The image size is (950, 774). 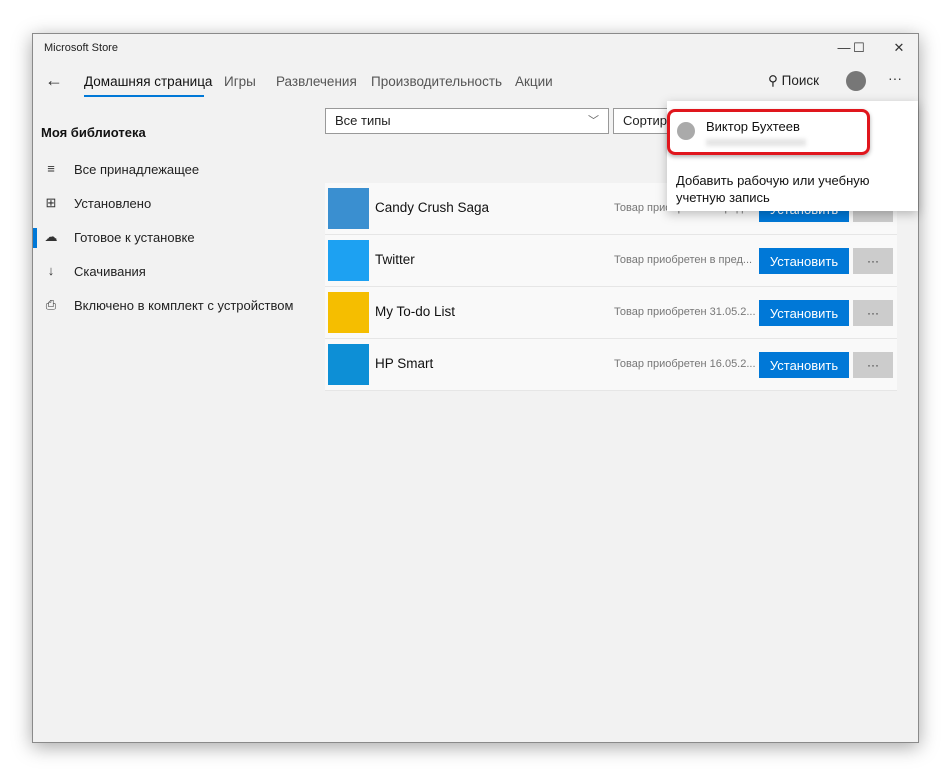 What do you see at coordinates (859, 48) in the screenshot?
I see `maximize-button: ☐` at bounding box center [859, 48].